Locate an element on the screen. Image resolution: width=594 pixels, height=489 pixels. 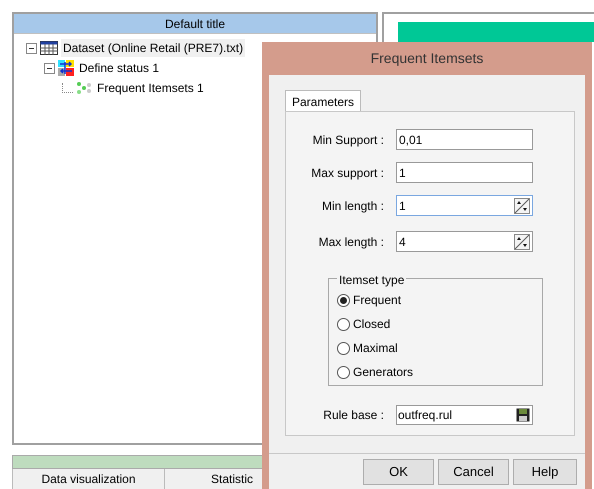
radio-option: Generators is located at coordinates (439, 372).